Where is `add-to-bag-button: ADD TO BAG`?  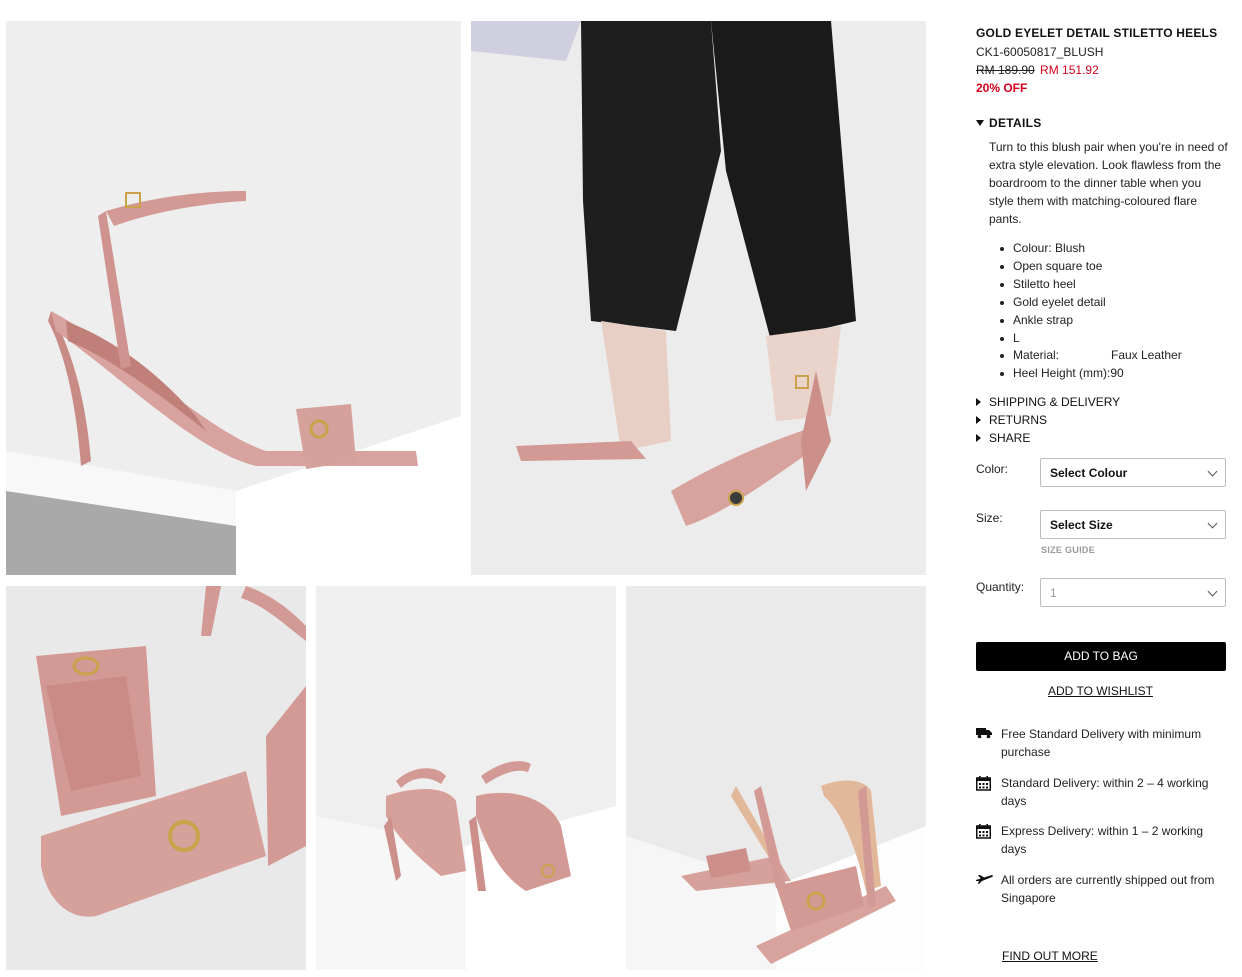
add-to-bag-button: ADD TO BAG is located at coordinates (1101, 656).